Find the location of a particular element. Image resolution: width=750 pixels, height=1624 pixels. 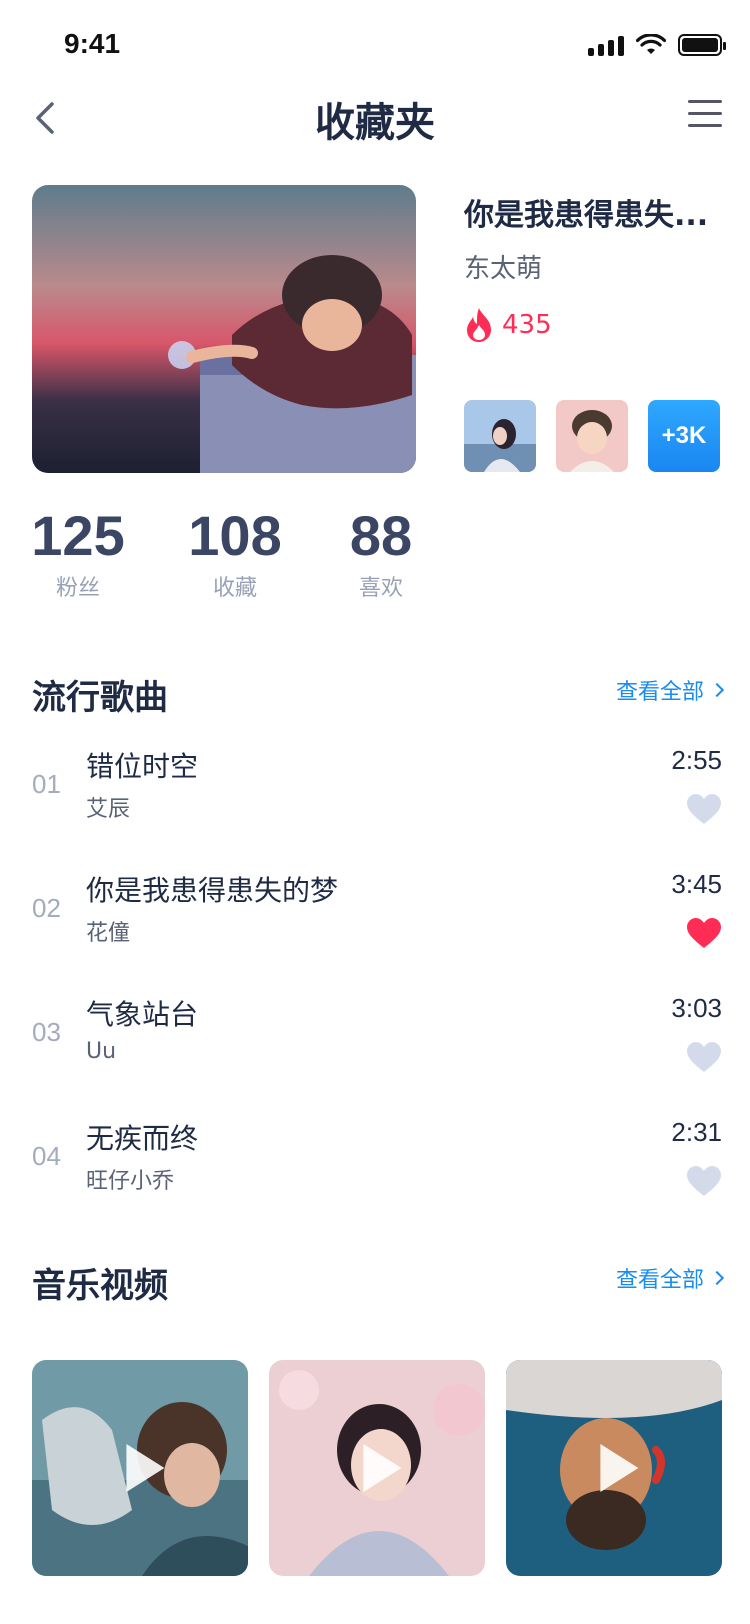

album-cover-image is located at coordinates (224, 329).